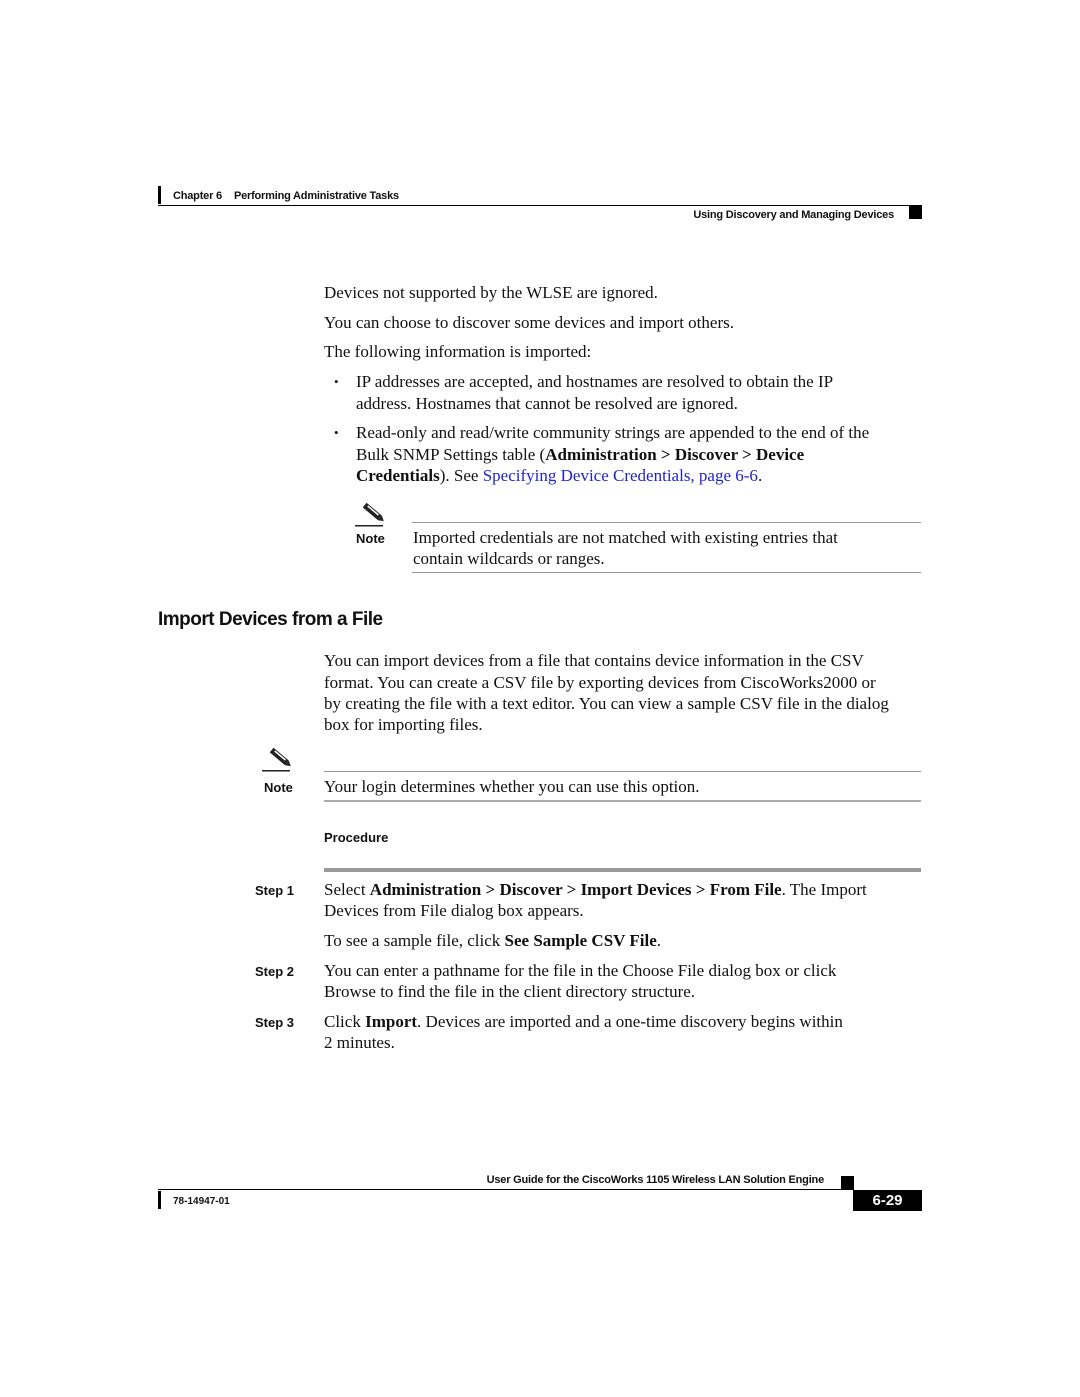  I want to click on doc-number: 78-14947-01, so click(201, 1201).